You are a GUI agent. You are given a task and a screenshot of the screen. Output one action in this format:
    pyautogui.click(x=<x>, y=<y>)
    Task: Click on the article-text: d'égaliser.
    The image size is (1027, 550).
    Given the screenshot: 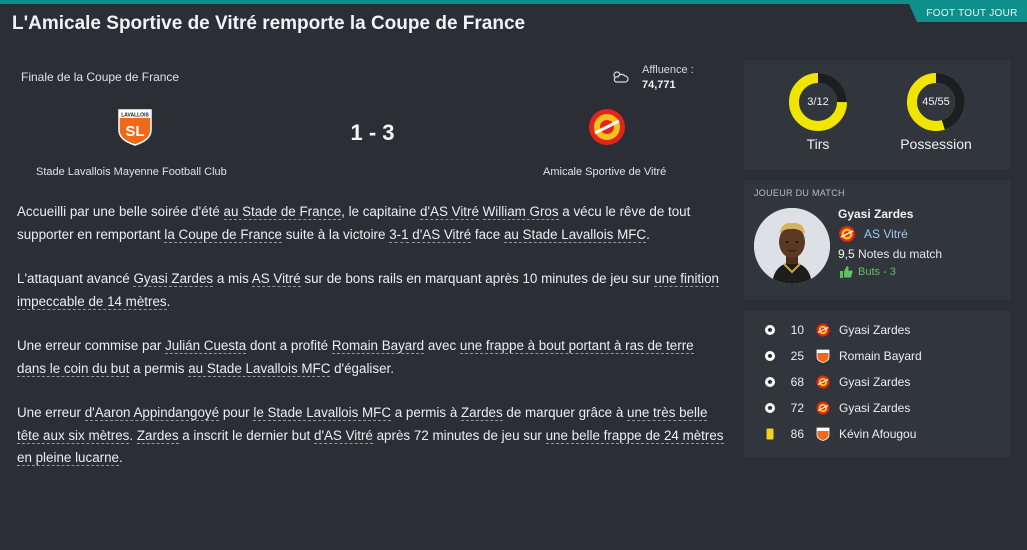 What is the action you would take?
    pyautogui.click(x=362, y=368)
    